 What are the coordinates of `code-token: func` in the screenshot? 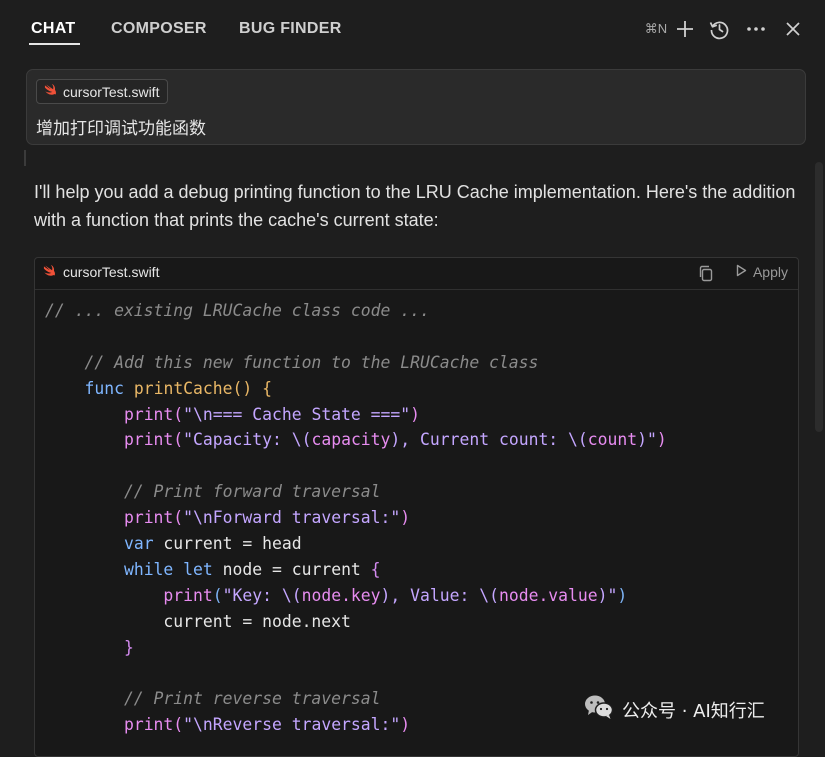 It's located at (104, 388).